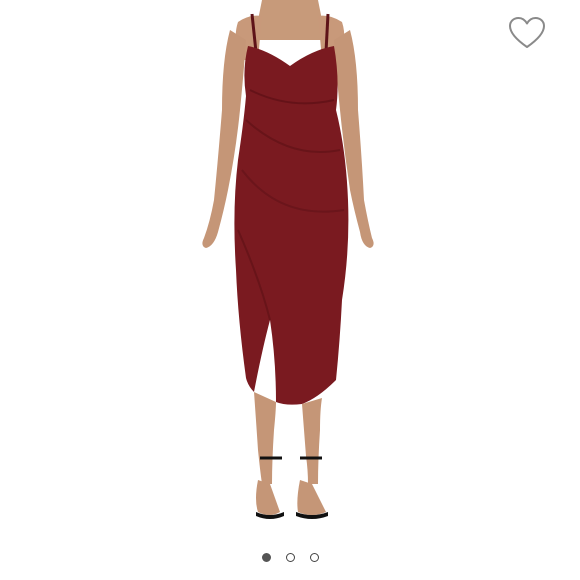  I want to click on wishlist-button, so click(527, 33).